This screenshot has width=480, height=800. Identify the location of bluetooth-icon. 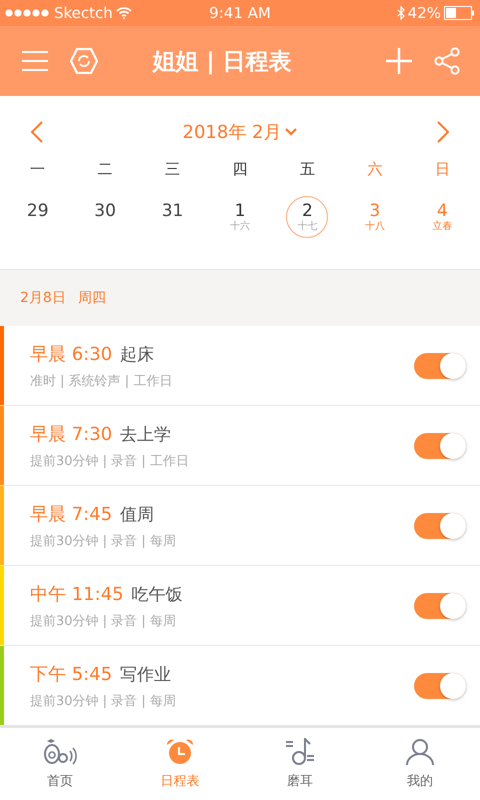
(400, 13).